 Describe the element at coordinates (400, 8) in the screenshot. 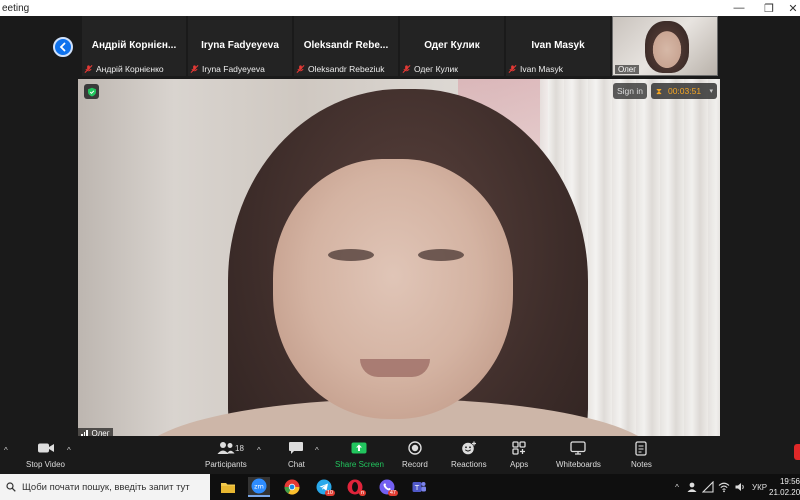

I see `window-titlebar: eeting — ❐ ✕` at that location.